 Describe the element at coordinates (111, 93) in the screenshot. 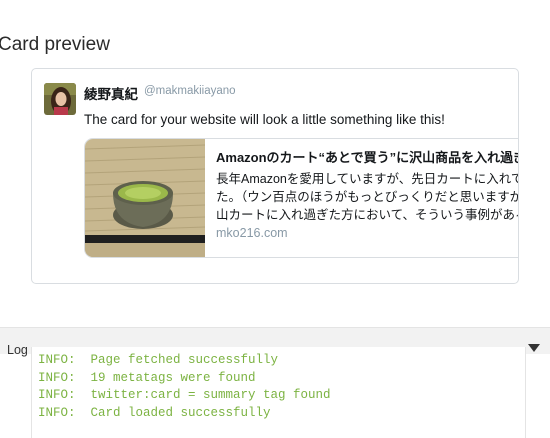

I see `tweet-display-name: 綾野真紀` at that location.